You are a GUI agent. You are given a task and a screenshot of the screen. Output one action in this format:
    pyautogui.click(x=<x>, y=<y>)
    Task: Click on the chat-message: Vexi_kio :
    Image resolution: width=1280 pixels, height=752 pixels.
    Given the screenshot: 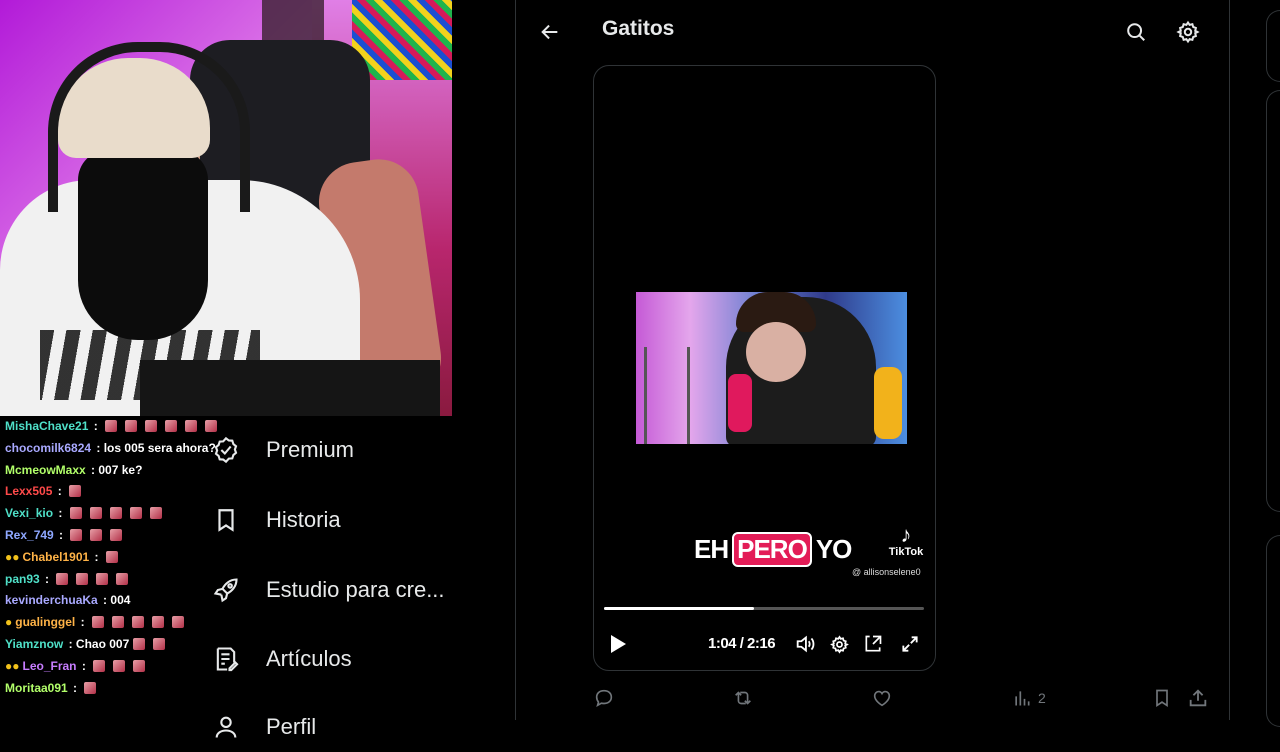 What is the action you would take?
    pyautogui.click(x=130, y=514)
    